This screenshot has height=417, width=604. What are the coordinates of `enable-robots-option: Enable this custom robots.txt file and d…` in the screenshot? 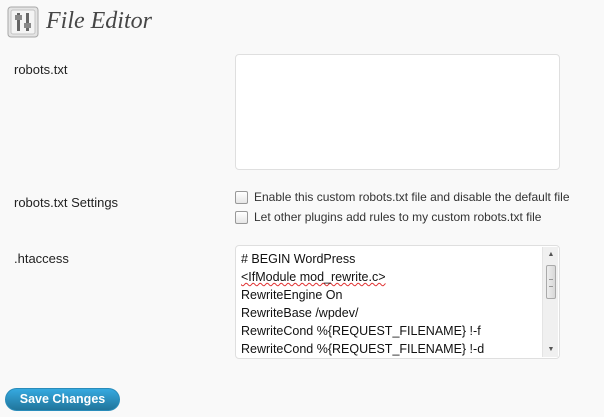 It's located at (402, 197).